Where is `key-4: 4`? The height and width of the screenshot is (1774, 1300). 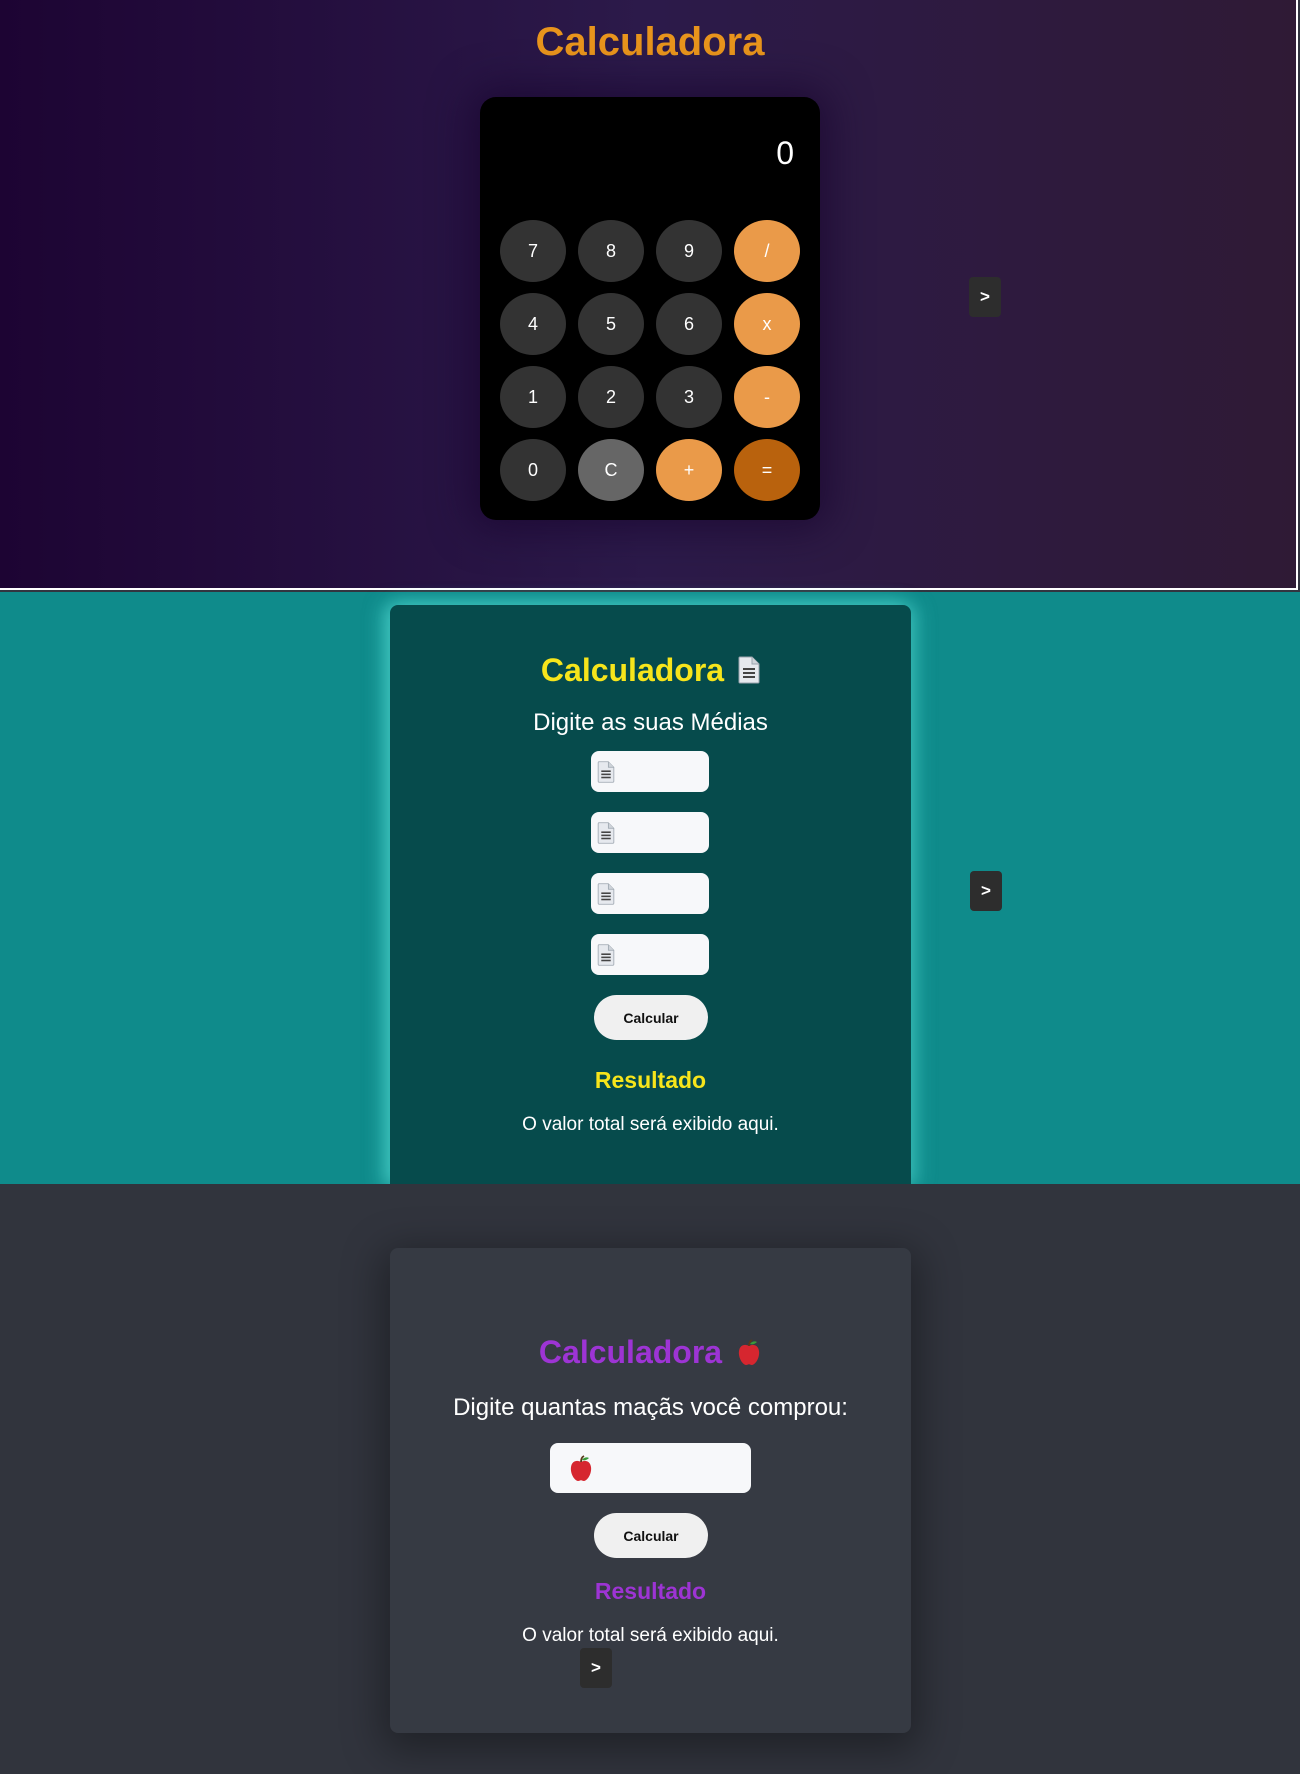 key-4: 4 is located at coordinates (533, 324).